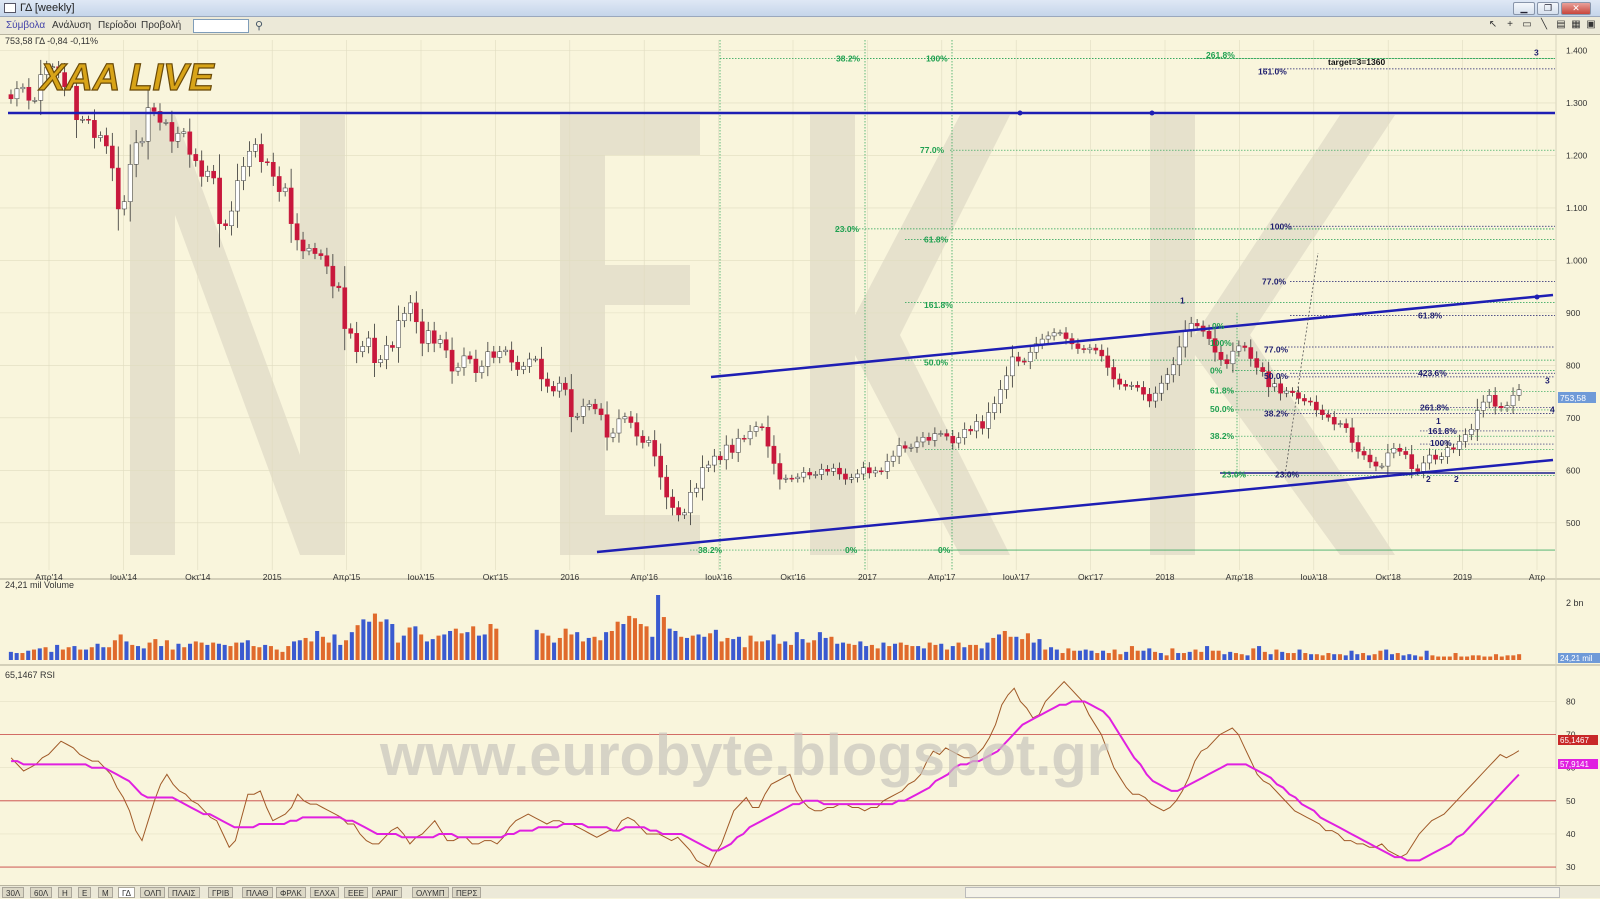 This screenshot has height=899, width=1600. Describe the element at coordinates (117, 25) in the screenshot. I see `menu-periods: Περίοδοι` at that location.